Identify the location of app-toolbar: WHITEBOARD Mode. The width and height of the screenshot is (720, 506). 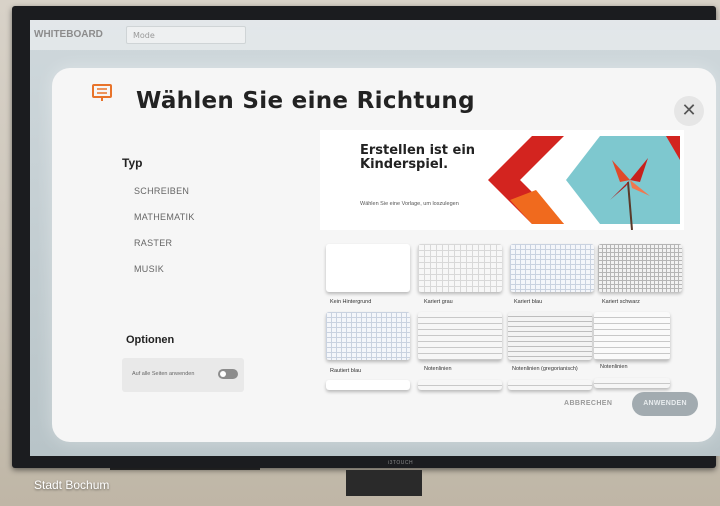
(375, 35).